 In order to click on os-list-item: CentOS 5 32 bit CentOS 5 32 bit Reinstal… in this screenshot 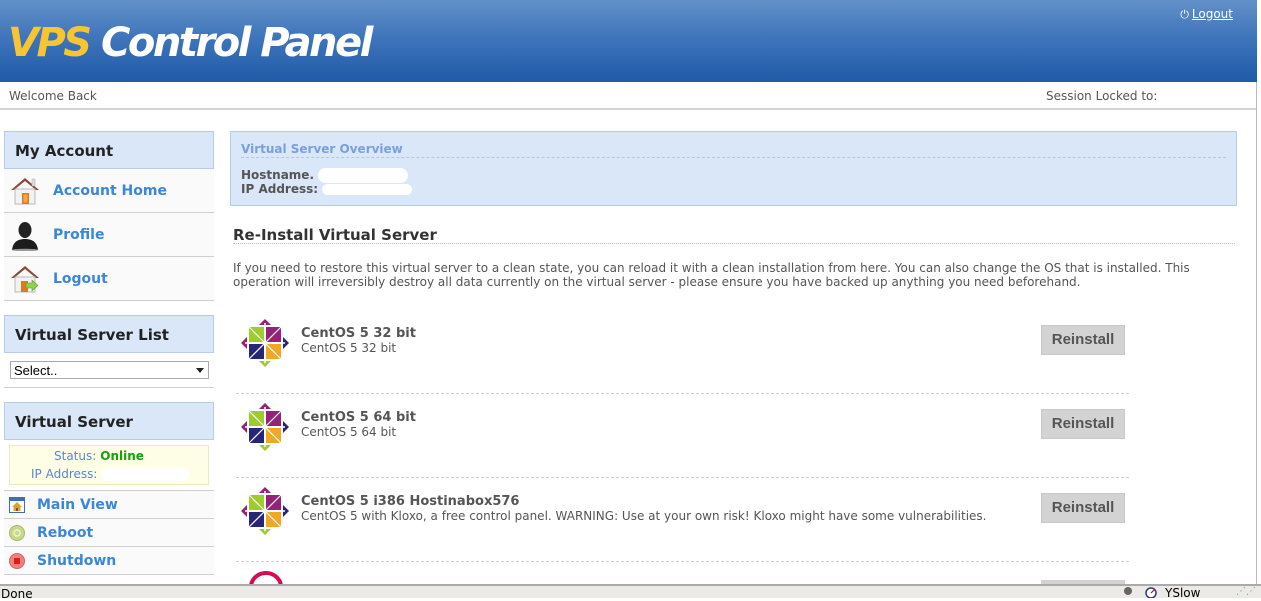, I will do `click(682, 351)`.